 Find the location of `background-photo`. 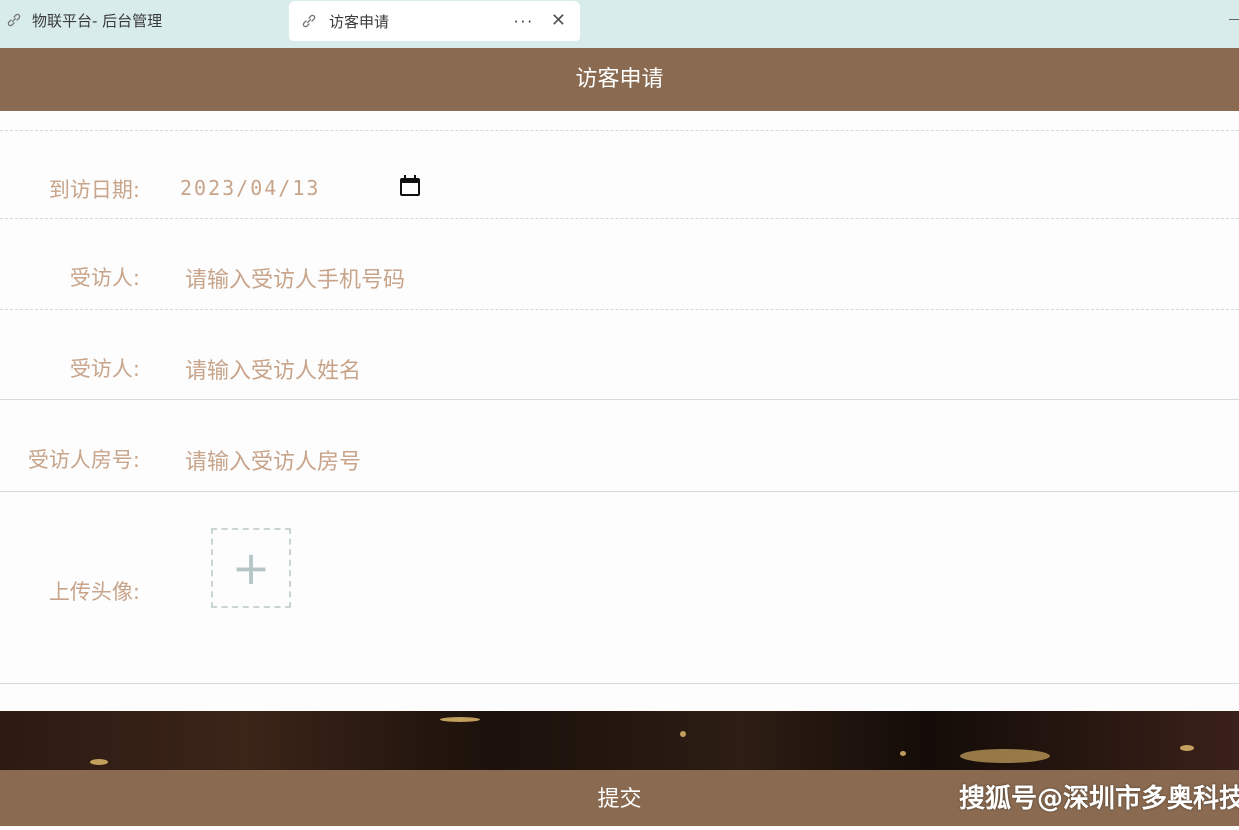

background-photo is located at coordinates (619, 740).